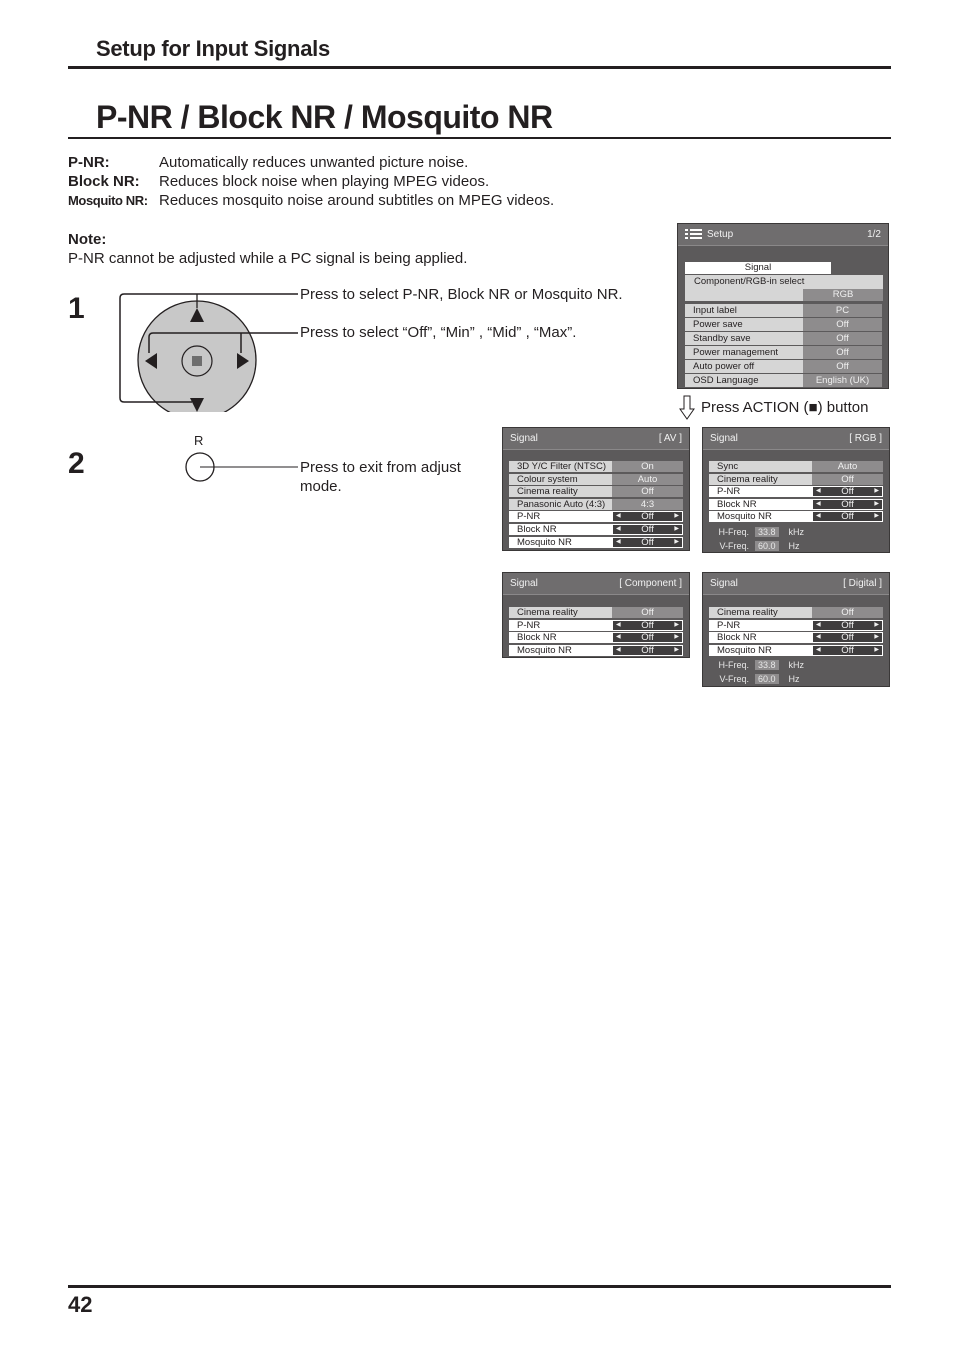 This screenshot has width=954, height=1351. I want to click on signal-menu-item: Signal, so click(758, 268).